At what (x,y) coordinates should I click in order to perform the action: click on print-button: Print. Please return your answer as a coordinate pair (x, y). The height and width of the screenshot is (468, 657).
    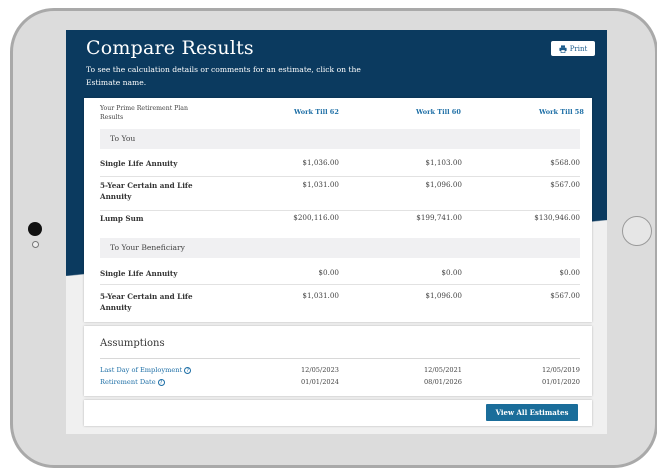
    Looking at the image, I should click on (573, 48).